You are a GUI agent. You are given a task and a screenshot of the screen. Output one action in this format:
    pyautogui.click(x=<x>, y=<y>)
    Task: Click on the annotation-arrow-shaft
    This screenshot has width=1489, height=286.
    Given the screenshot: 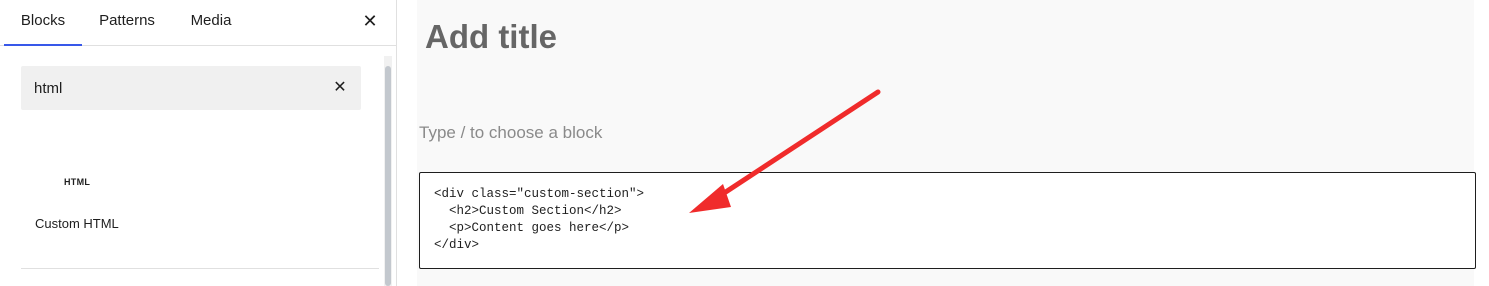 What is the action you would take?
    pyautogui.click(x=795, y=146)
    